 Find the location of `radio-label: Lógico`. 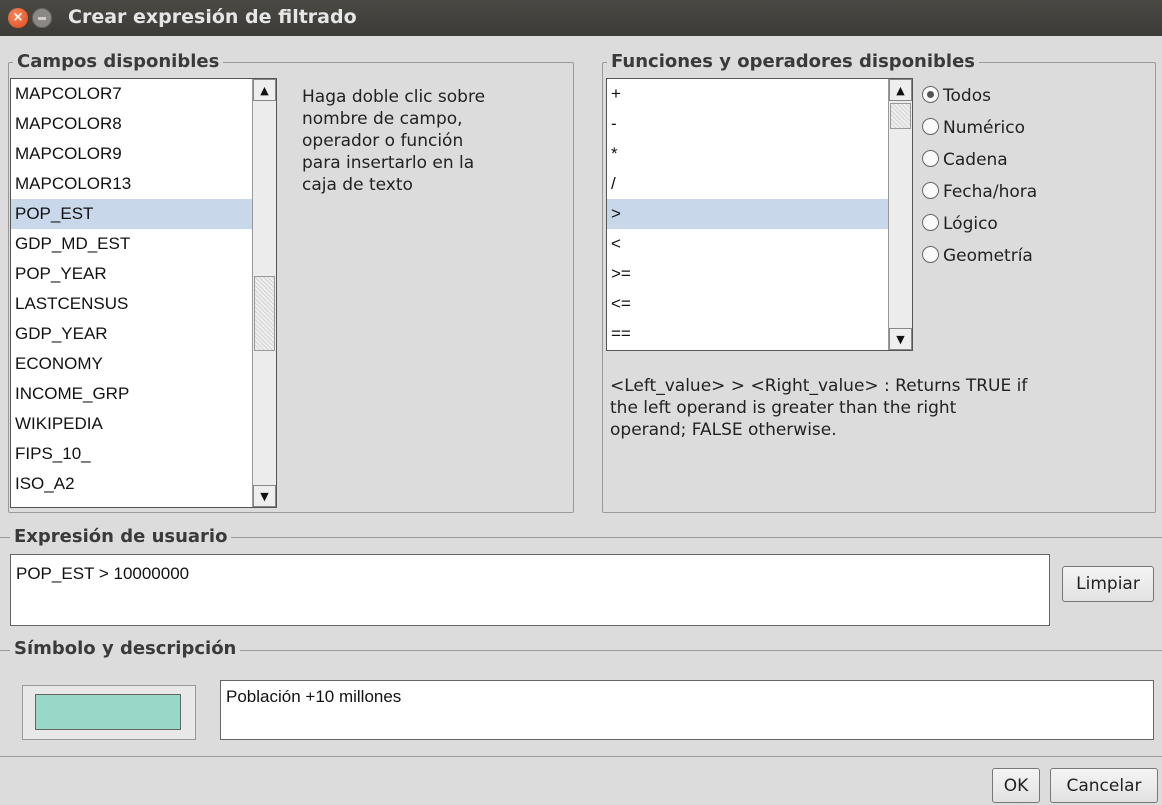

radio-label: Lógico is located at coordinates (970, 224).